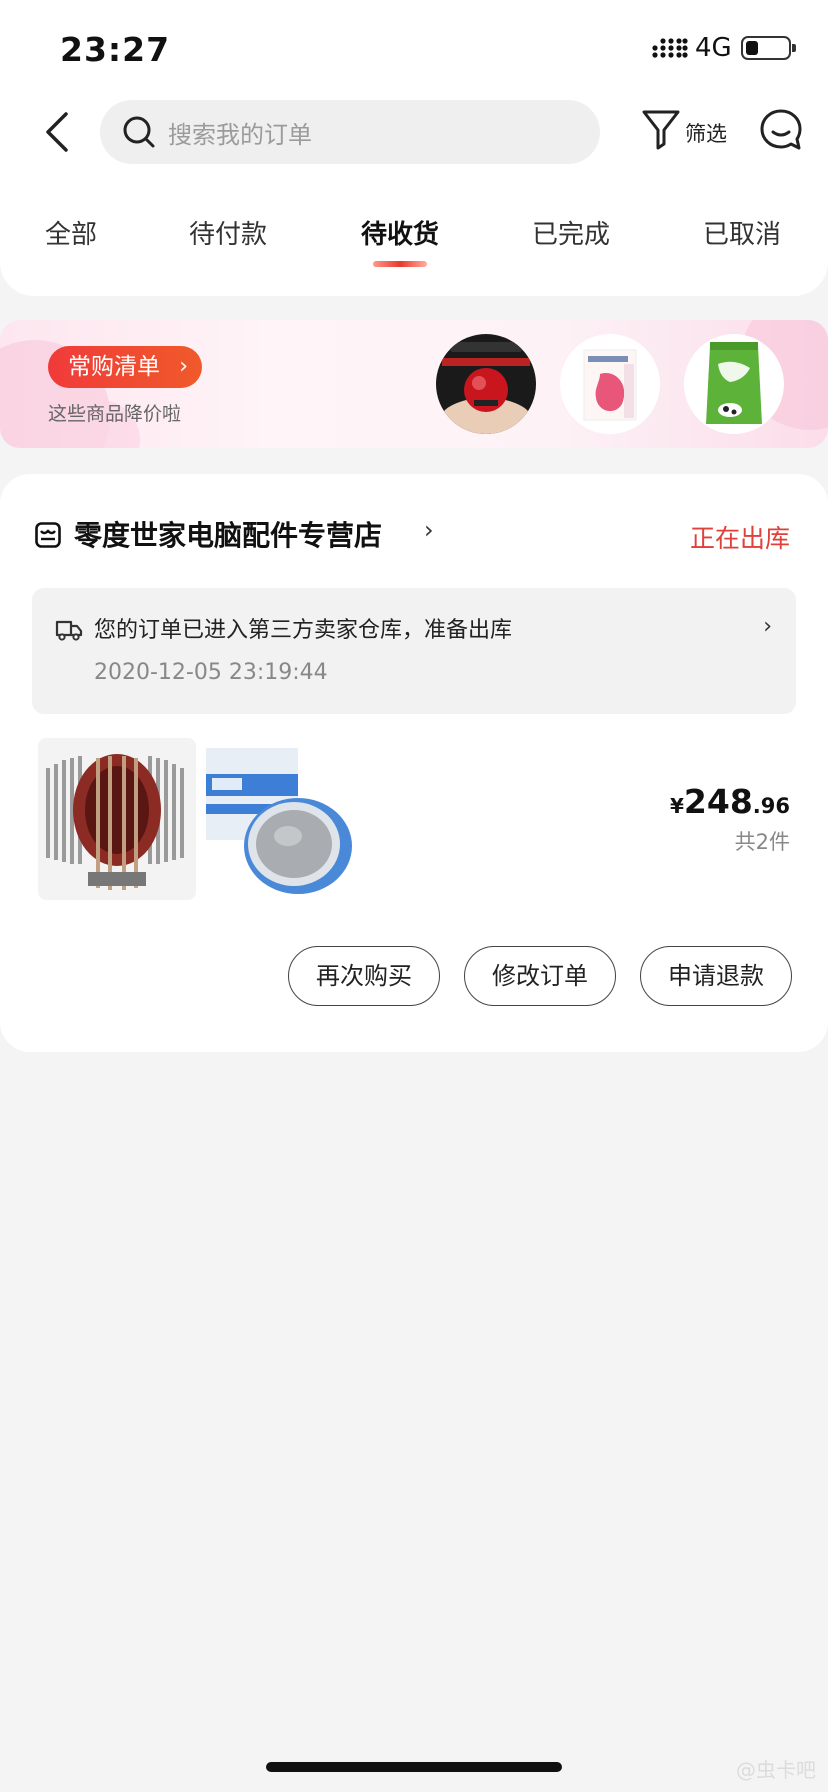 The height and width of the screenshot is (1792, 828). I want to click on filter-button: 筛选, so click(682, 132).